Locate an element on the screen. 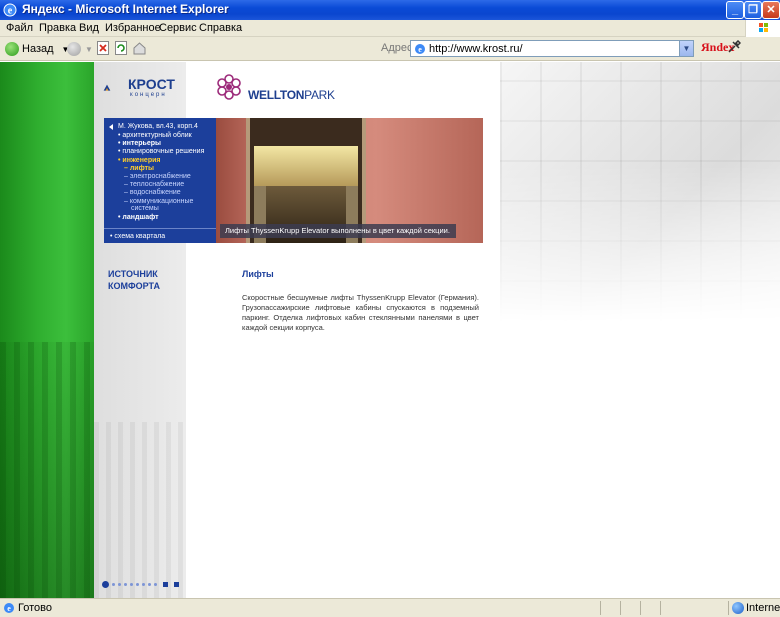  windows-flag-icon is located at coordinates (762, 28).